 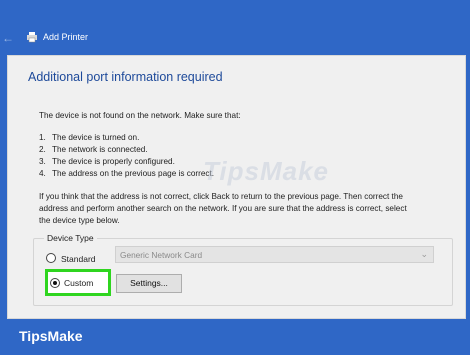 What do you see at coordinates (161, 255) in the screenshot?
I see `standard-device-value: Generic Network Card` at bounding box center [161, 255].